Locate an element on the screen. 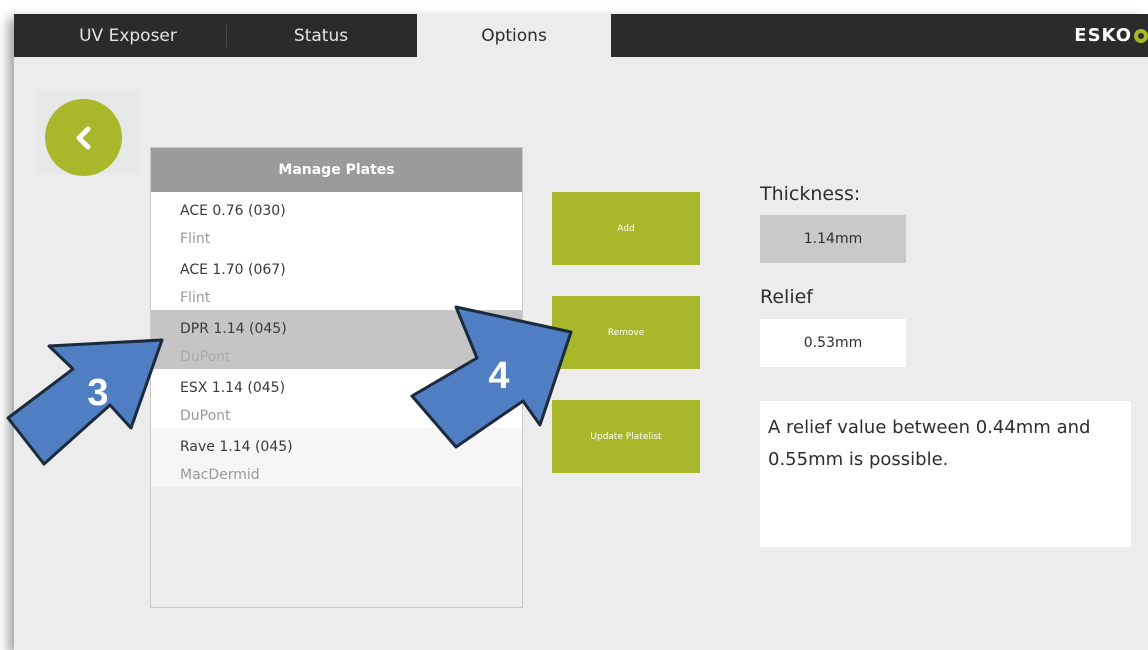 This screenshot has width=1148, height=650. chevron-left-icon is located at coordinates (83, 137).